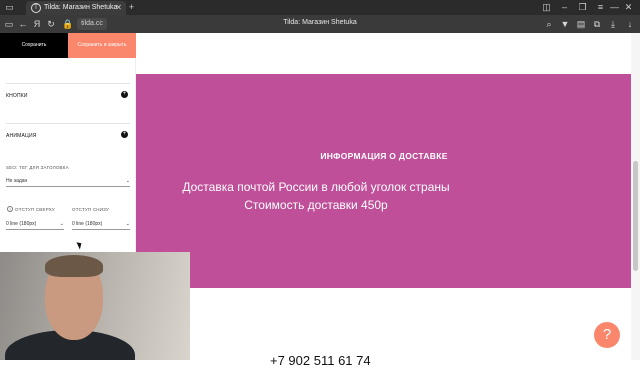  I want to click on webcam-person-hair, so click(74, 266).